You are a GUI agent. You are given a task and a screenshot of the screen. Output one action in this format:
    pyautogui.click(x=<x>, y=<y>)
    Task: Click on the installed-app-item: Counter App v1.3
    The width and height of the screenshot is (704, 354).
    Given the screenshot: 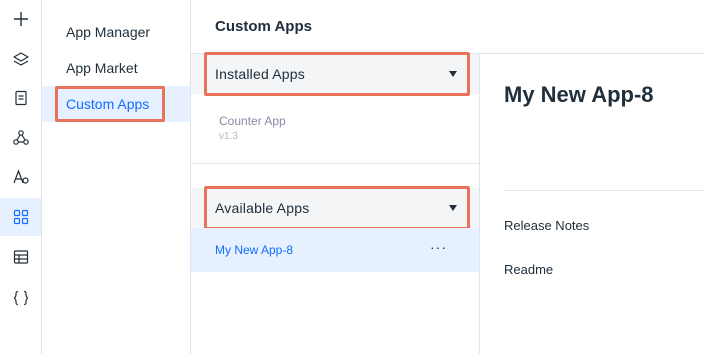 What is the action you would take?
    pyautogui.click(x=252, y=128)
    